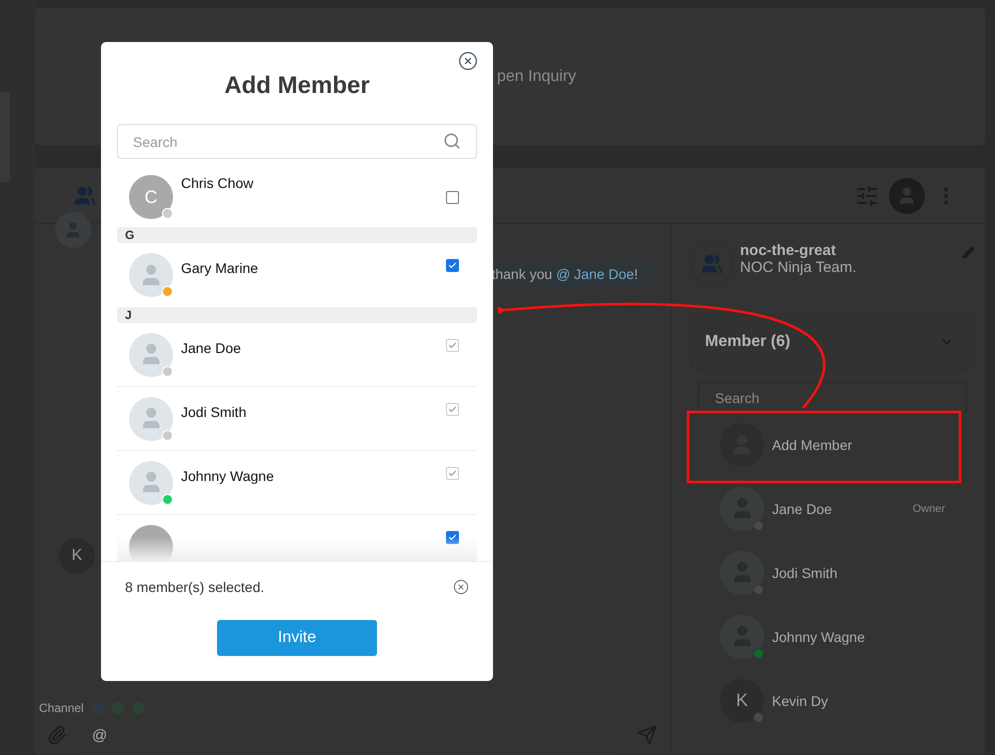  I want to click on contact-item: Gary Marine, so click(297, 275).